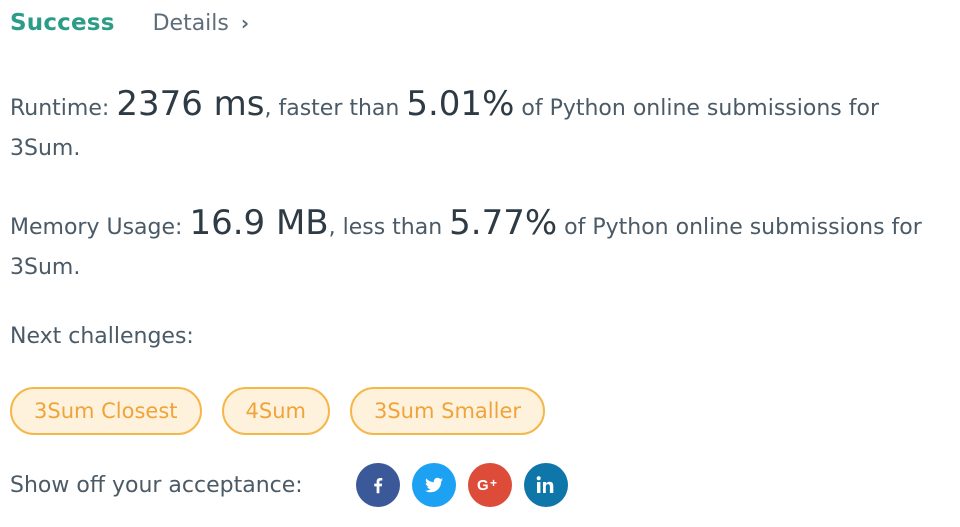  Describe the element at coordinates (62, 23) in the screenshot. I see `status-label: Success` at that location.